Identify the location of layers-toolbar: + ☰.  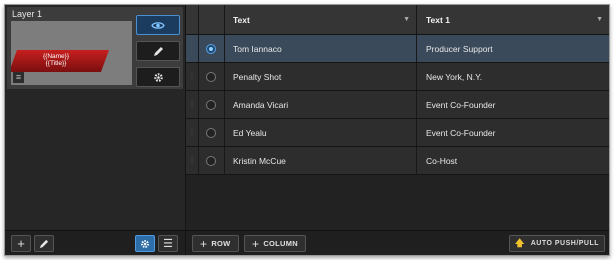
(95, 242).